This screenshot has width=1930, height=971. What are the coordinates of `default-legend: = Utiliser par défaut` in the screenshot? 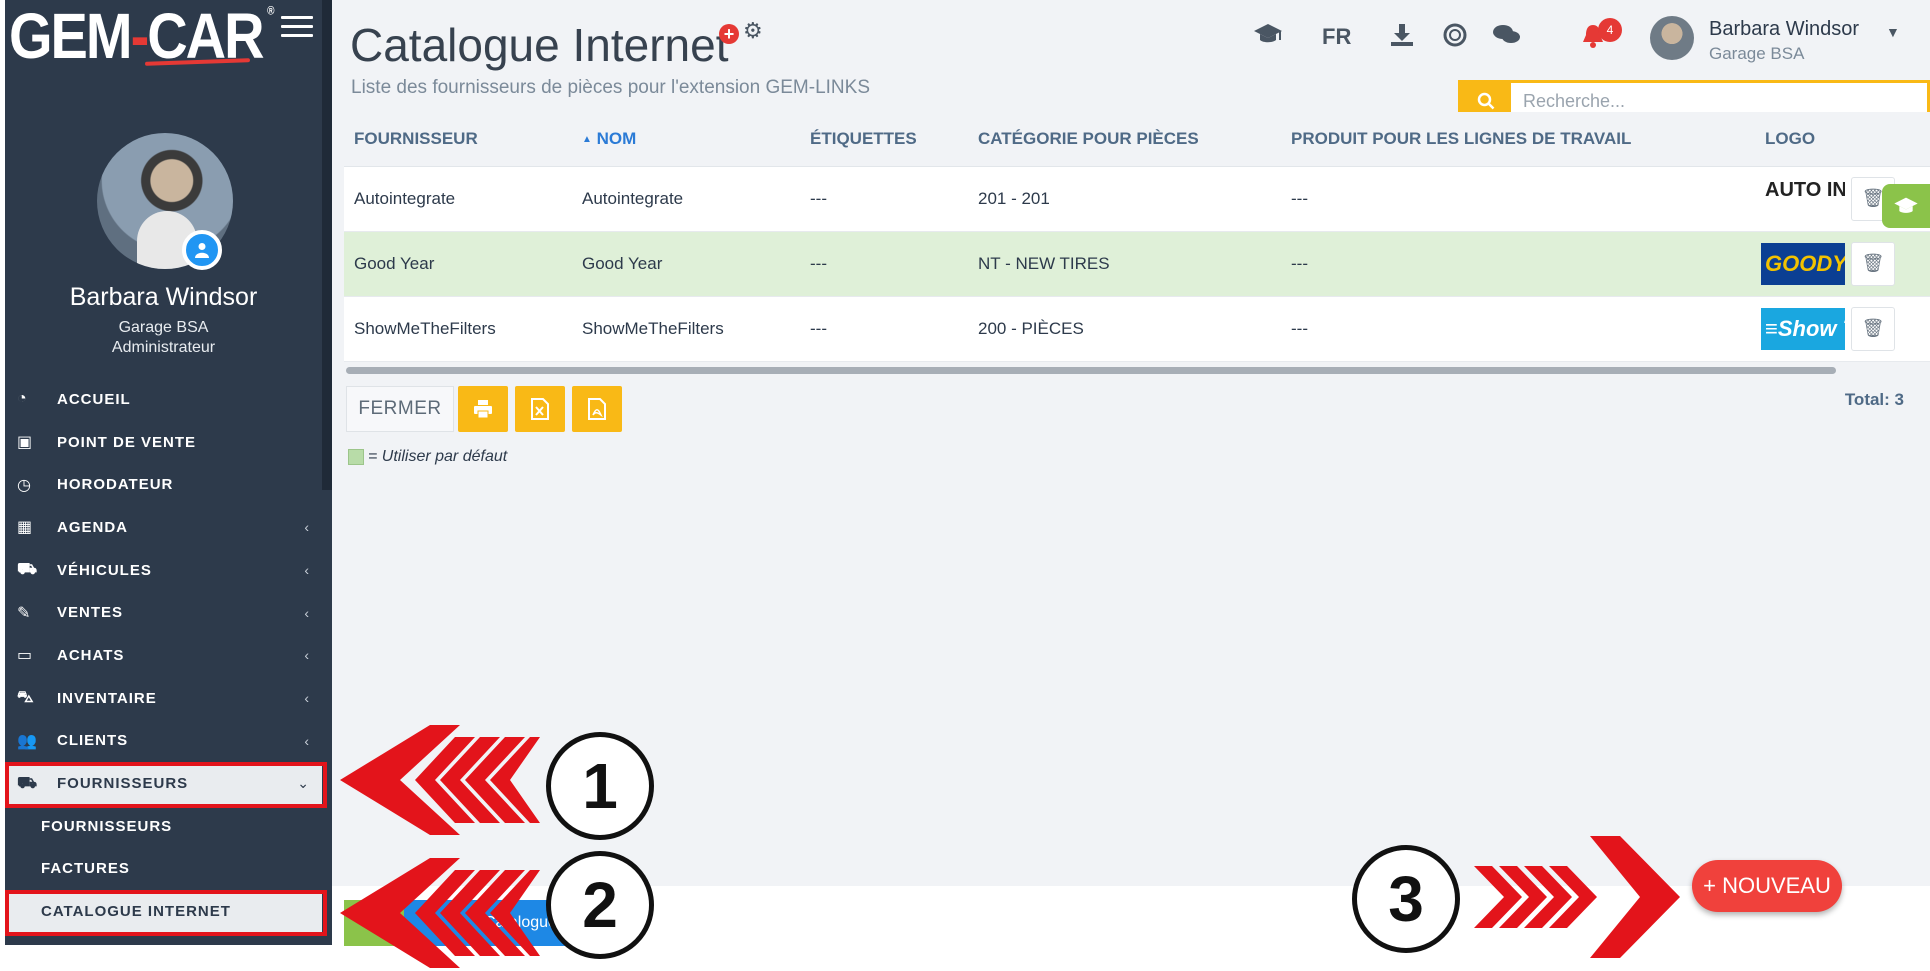 It's located at (427, 457).